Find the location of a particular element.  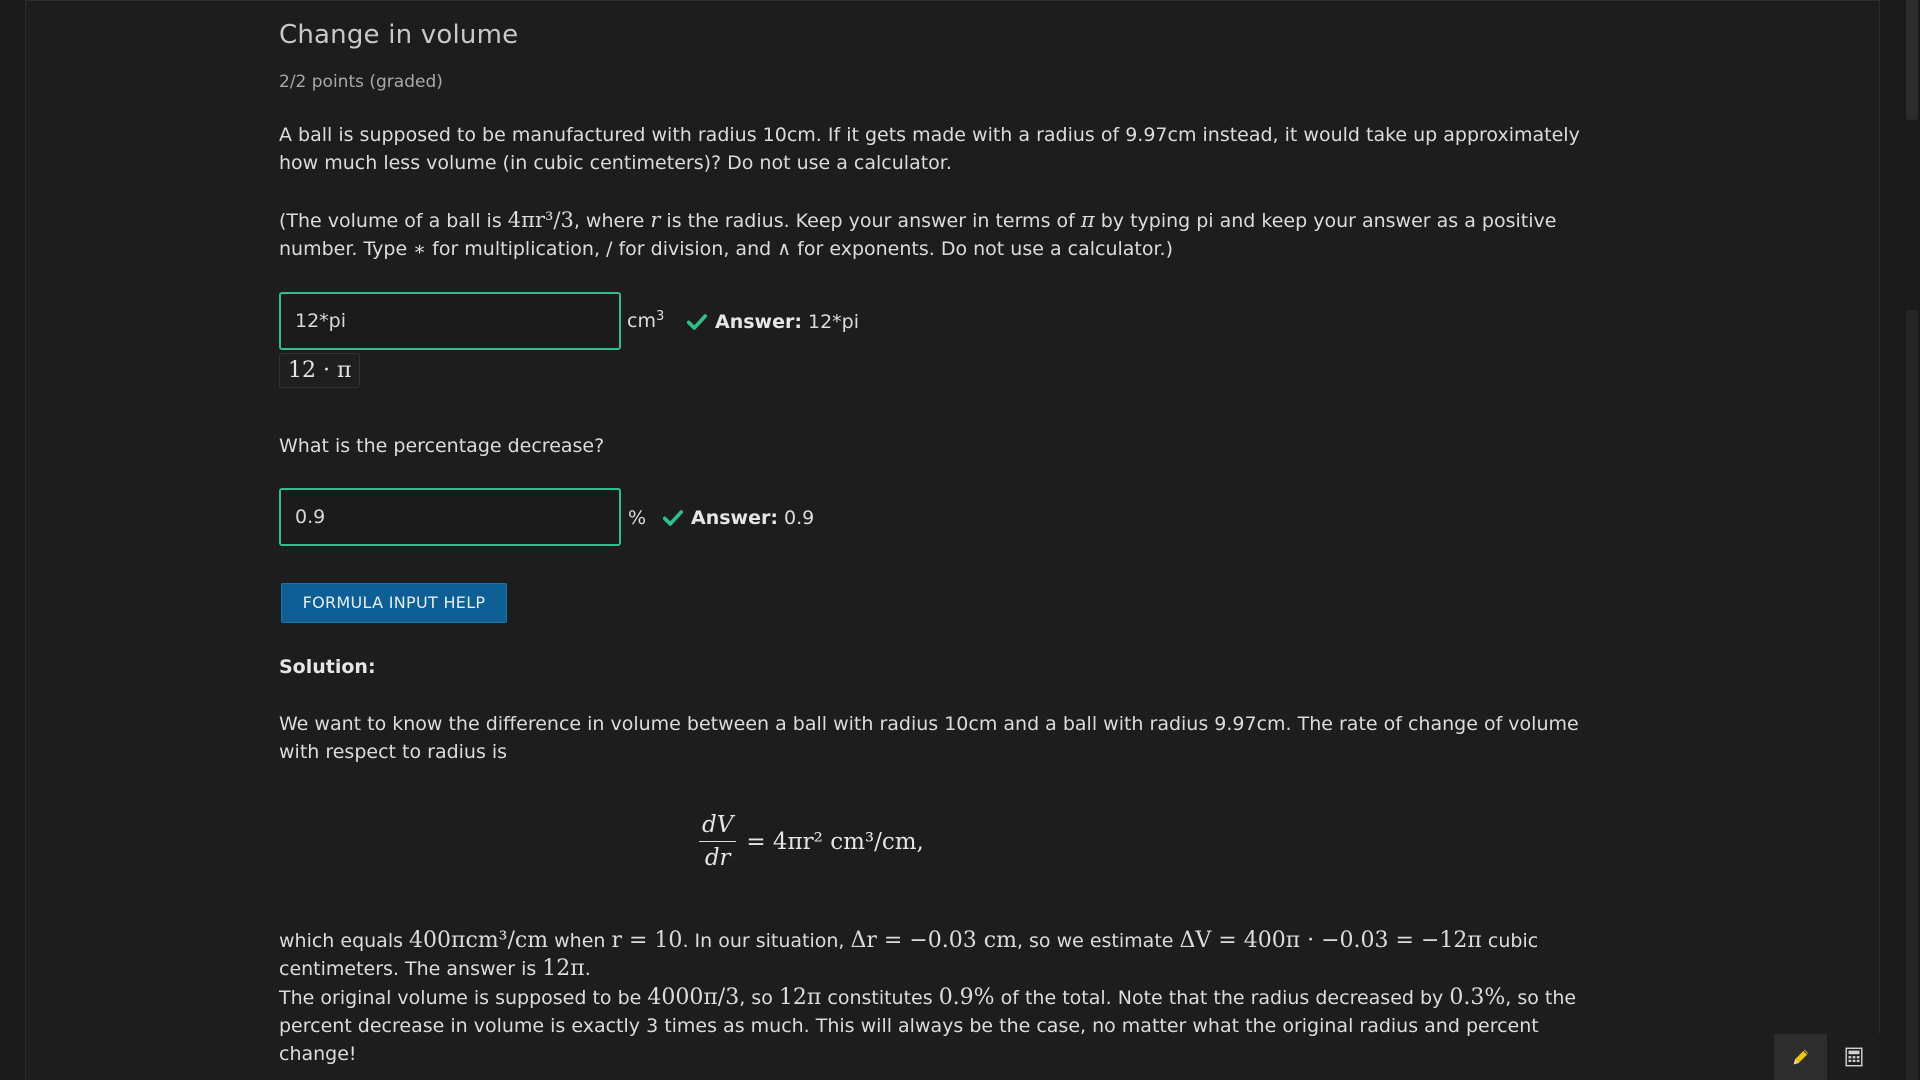

volume-unit: cm3 is located at coordinates (645, 321).